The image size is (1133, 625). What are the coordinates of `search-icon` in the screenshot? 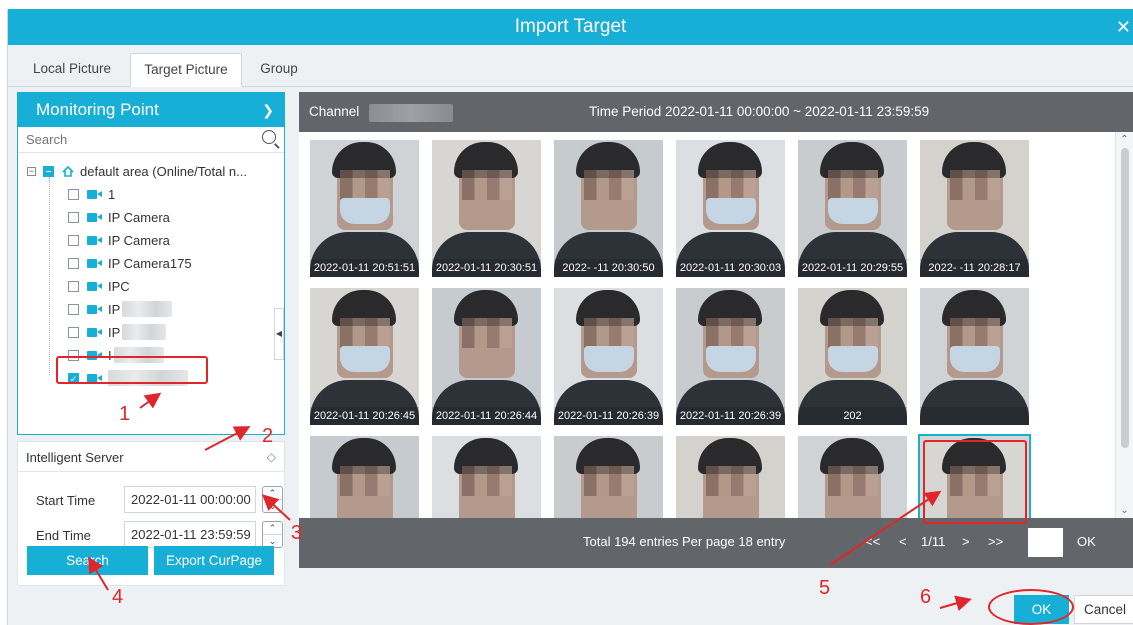 It's located at (269, 137).